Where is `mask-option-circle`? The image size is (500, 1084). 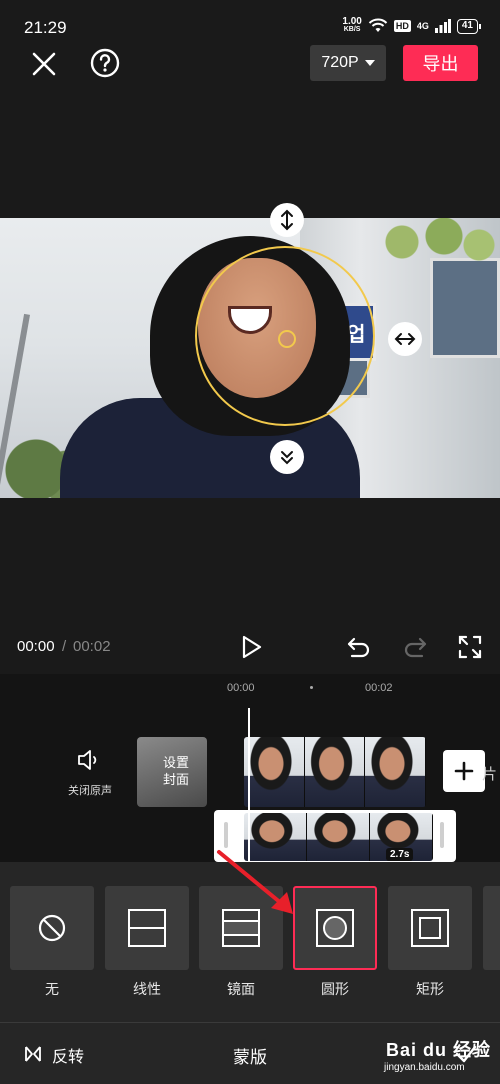
mask-option-circle is located at coordinates (335, 928).